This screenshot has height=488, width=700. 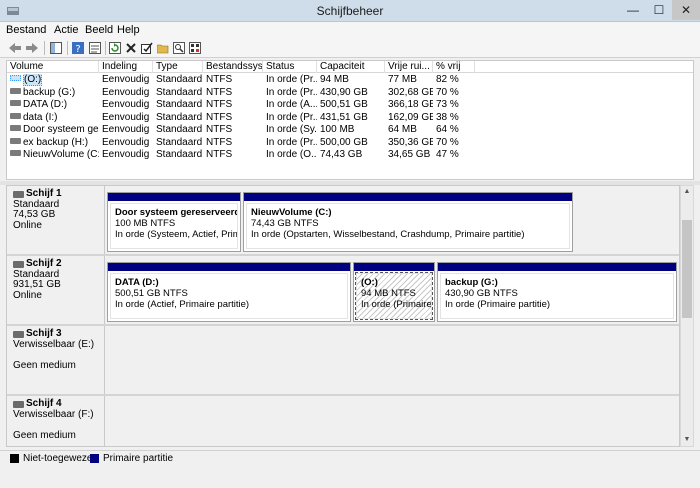 I want to click on cell-vrije-ruimte: 64 MB, so click(x=402, y=129).